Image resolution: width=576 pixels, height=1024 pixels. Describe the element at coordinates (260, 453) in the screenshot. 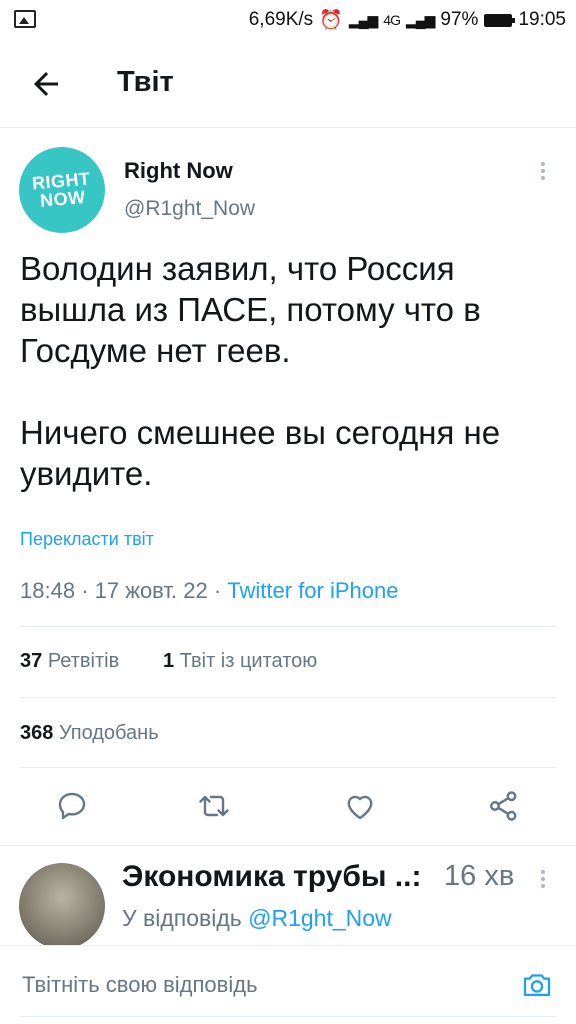

I see `tweet-paragraph-2: Ничего смешнее вы сегодня не увидите.` at that location.